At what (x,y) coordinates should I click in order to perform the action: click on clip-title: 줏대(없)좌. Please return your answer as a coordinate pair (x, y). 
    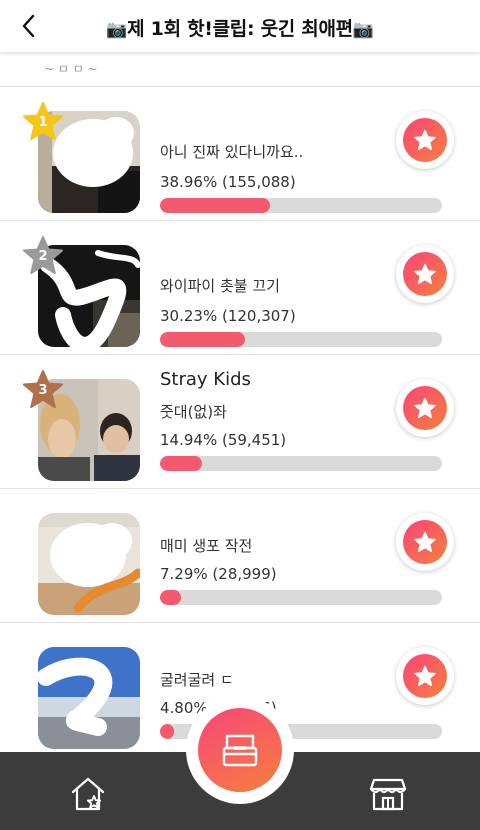
    Looking at the image, I should click on (193, 412).